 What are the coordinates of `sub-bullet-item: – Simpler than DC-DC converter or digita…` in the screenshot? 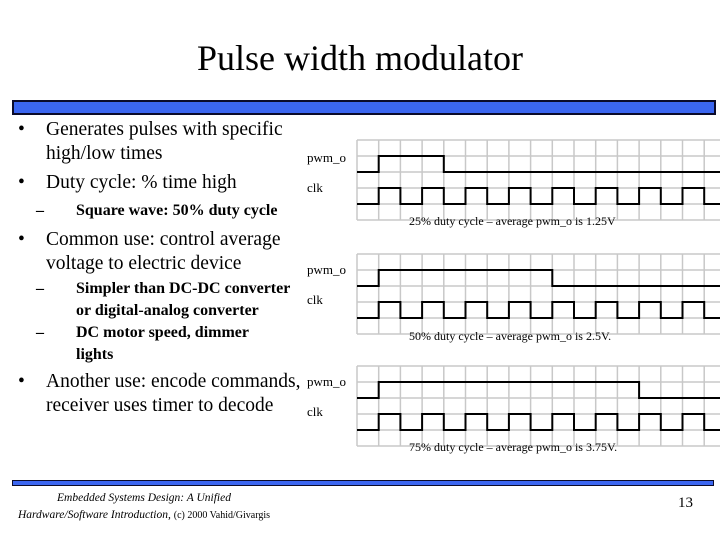 It's located at (163, 300).